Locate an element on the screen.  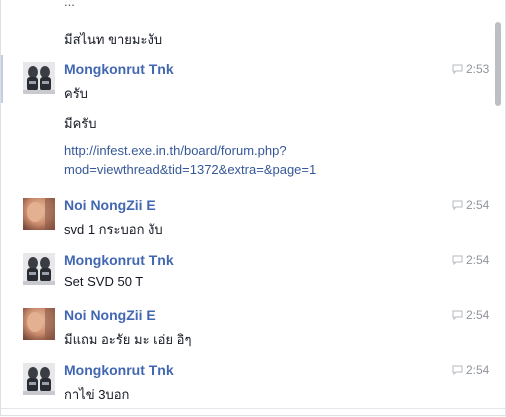
message-text: กาไข่ 3บอก is located at coordinates (97, 394).